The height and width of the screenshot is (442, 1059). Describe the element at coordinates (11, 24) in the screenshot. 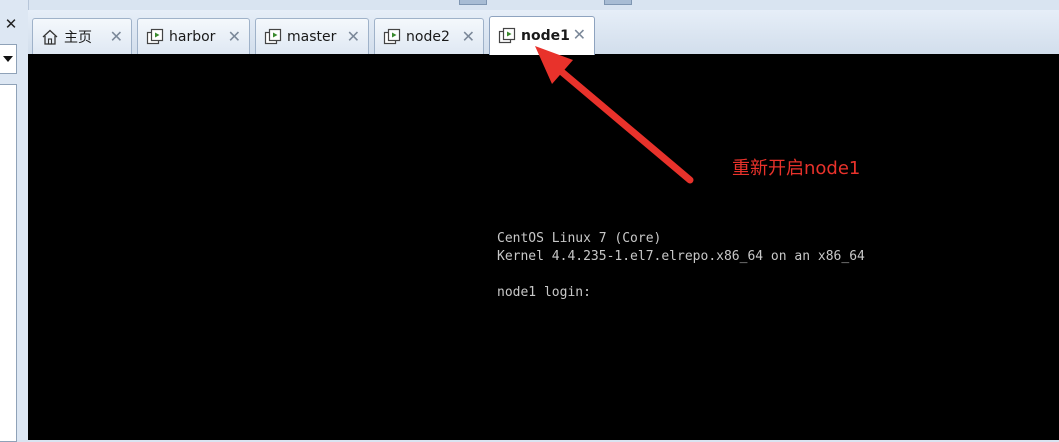

I see `sidebar-close-icon: ✕` at that location.